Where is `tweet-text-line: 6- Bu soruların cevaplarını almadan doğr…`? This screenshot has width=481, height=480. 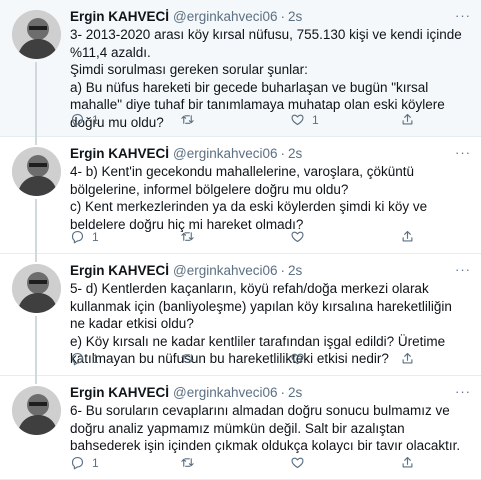 tweet-text-line: 6- Bu soruların cevaplarını almadan doğr… is located at coordinates (265, 428).